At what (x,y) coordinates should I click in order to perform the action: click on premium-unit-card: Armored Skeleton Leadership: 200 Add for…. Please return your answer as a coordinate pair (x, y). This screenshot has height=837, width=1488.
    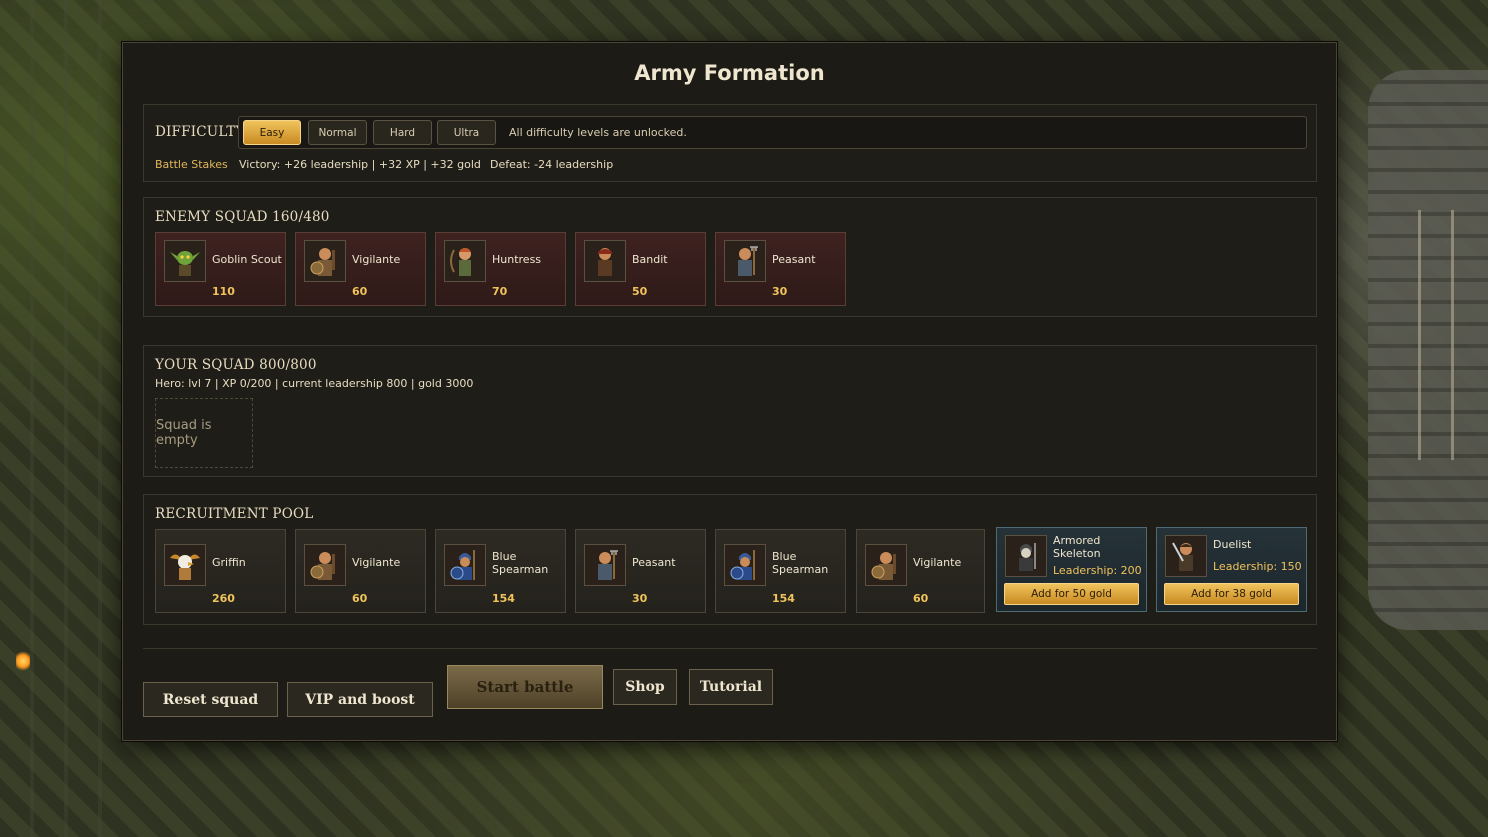
    Looking at the image, I should click on (1071, 569).